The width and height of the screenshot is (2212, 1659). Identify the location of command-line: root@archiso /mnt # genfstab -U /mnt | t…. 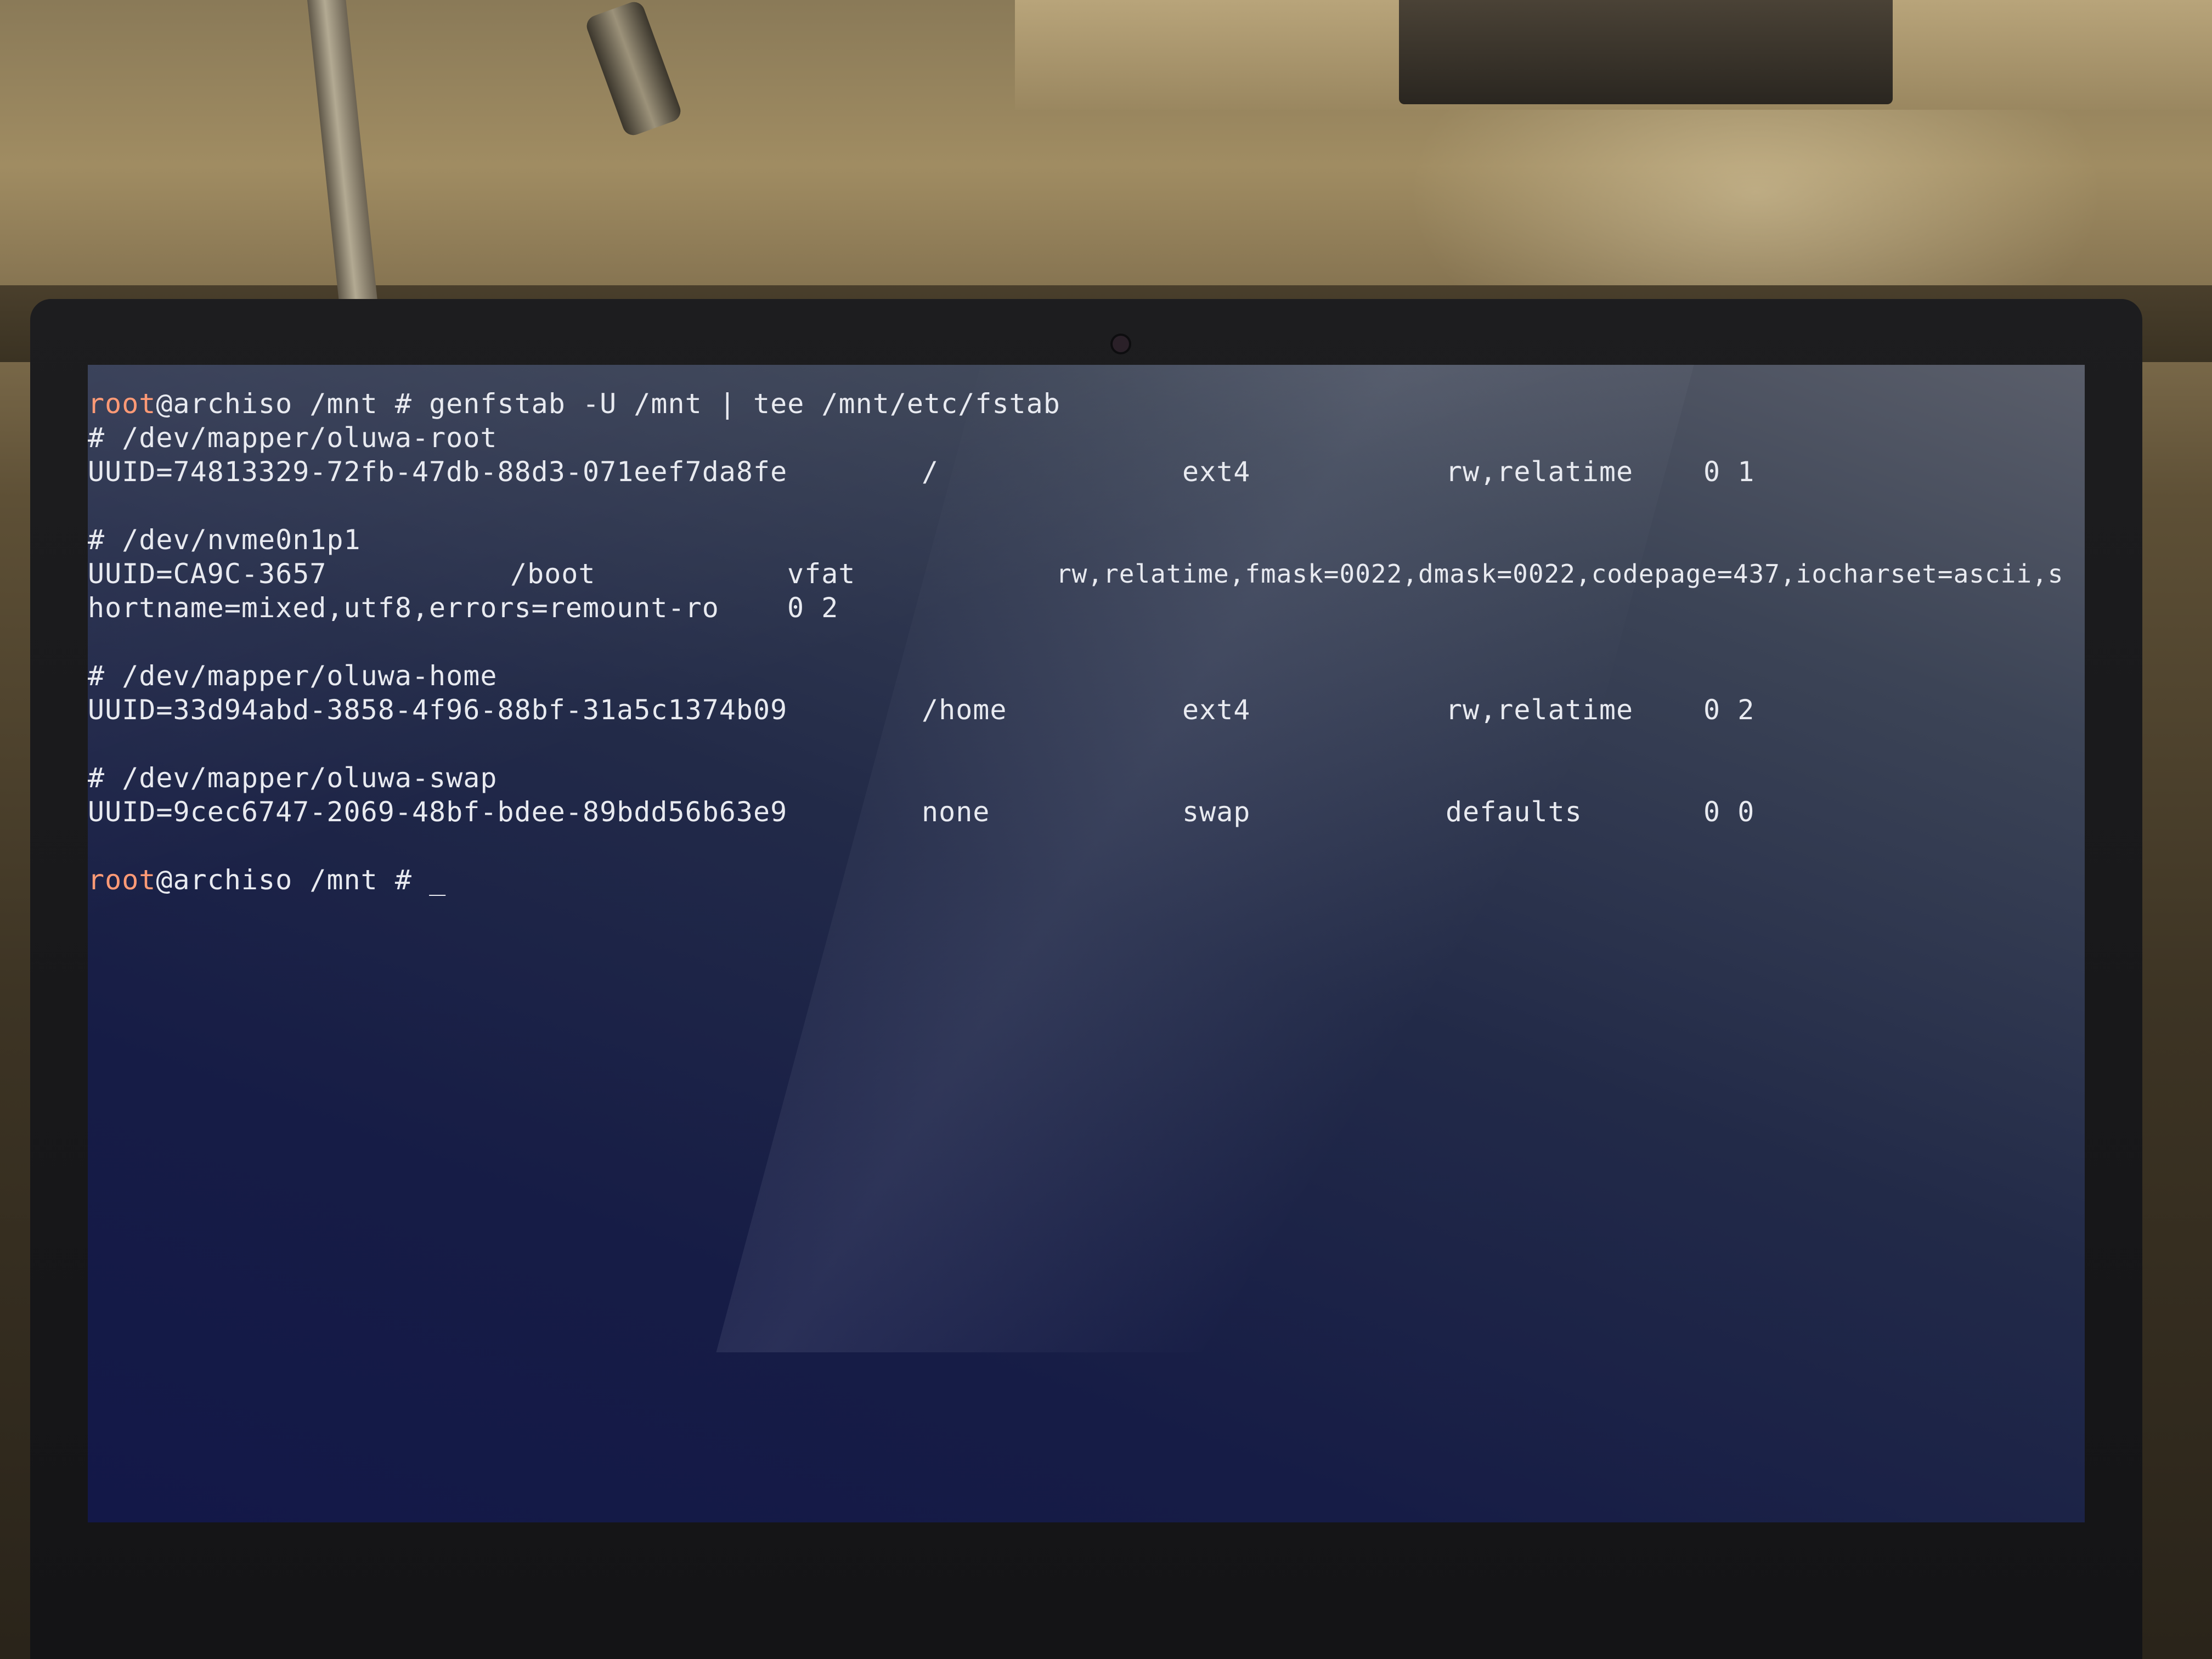
(1086, 404).